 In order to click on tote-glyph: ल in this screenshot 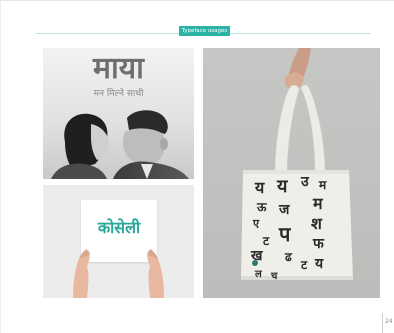, I will do `click(258, 274)`.